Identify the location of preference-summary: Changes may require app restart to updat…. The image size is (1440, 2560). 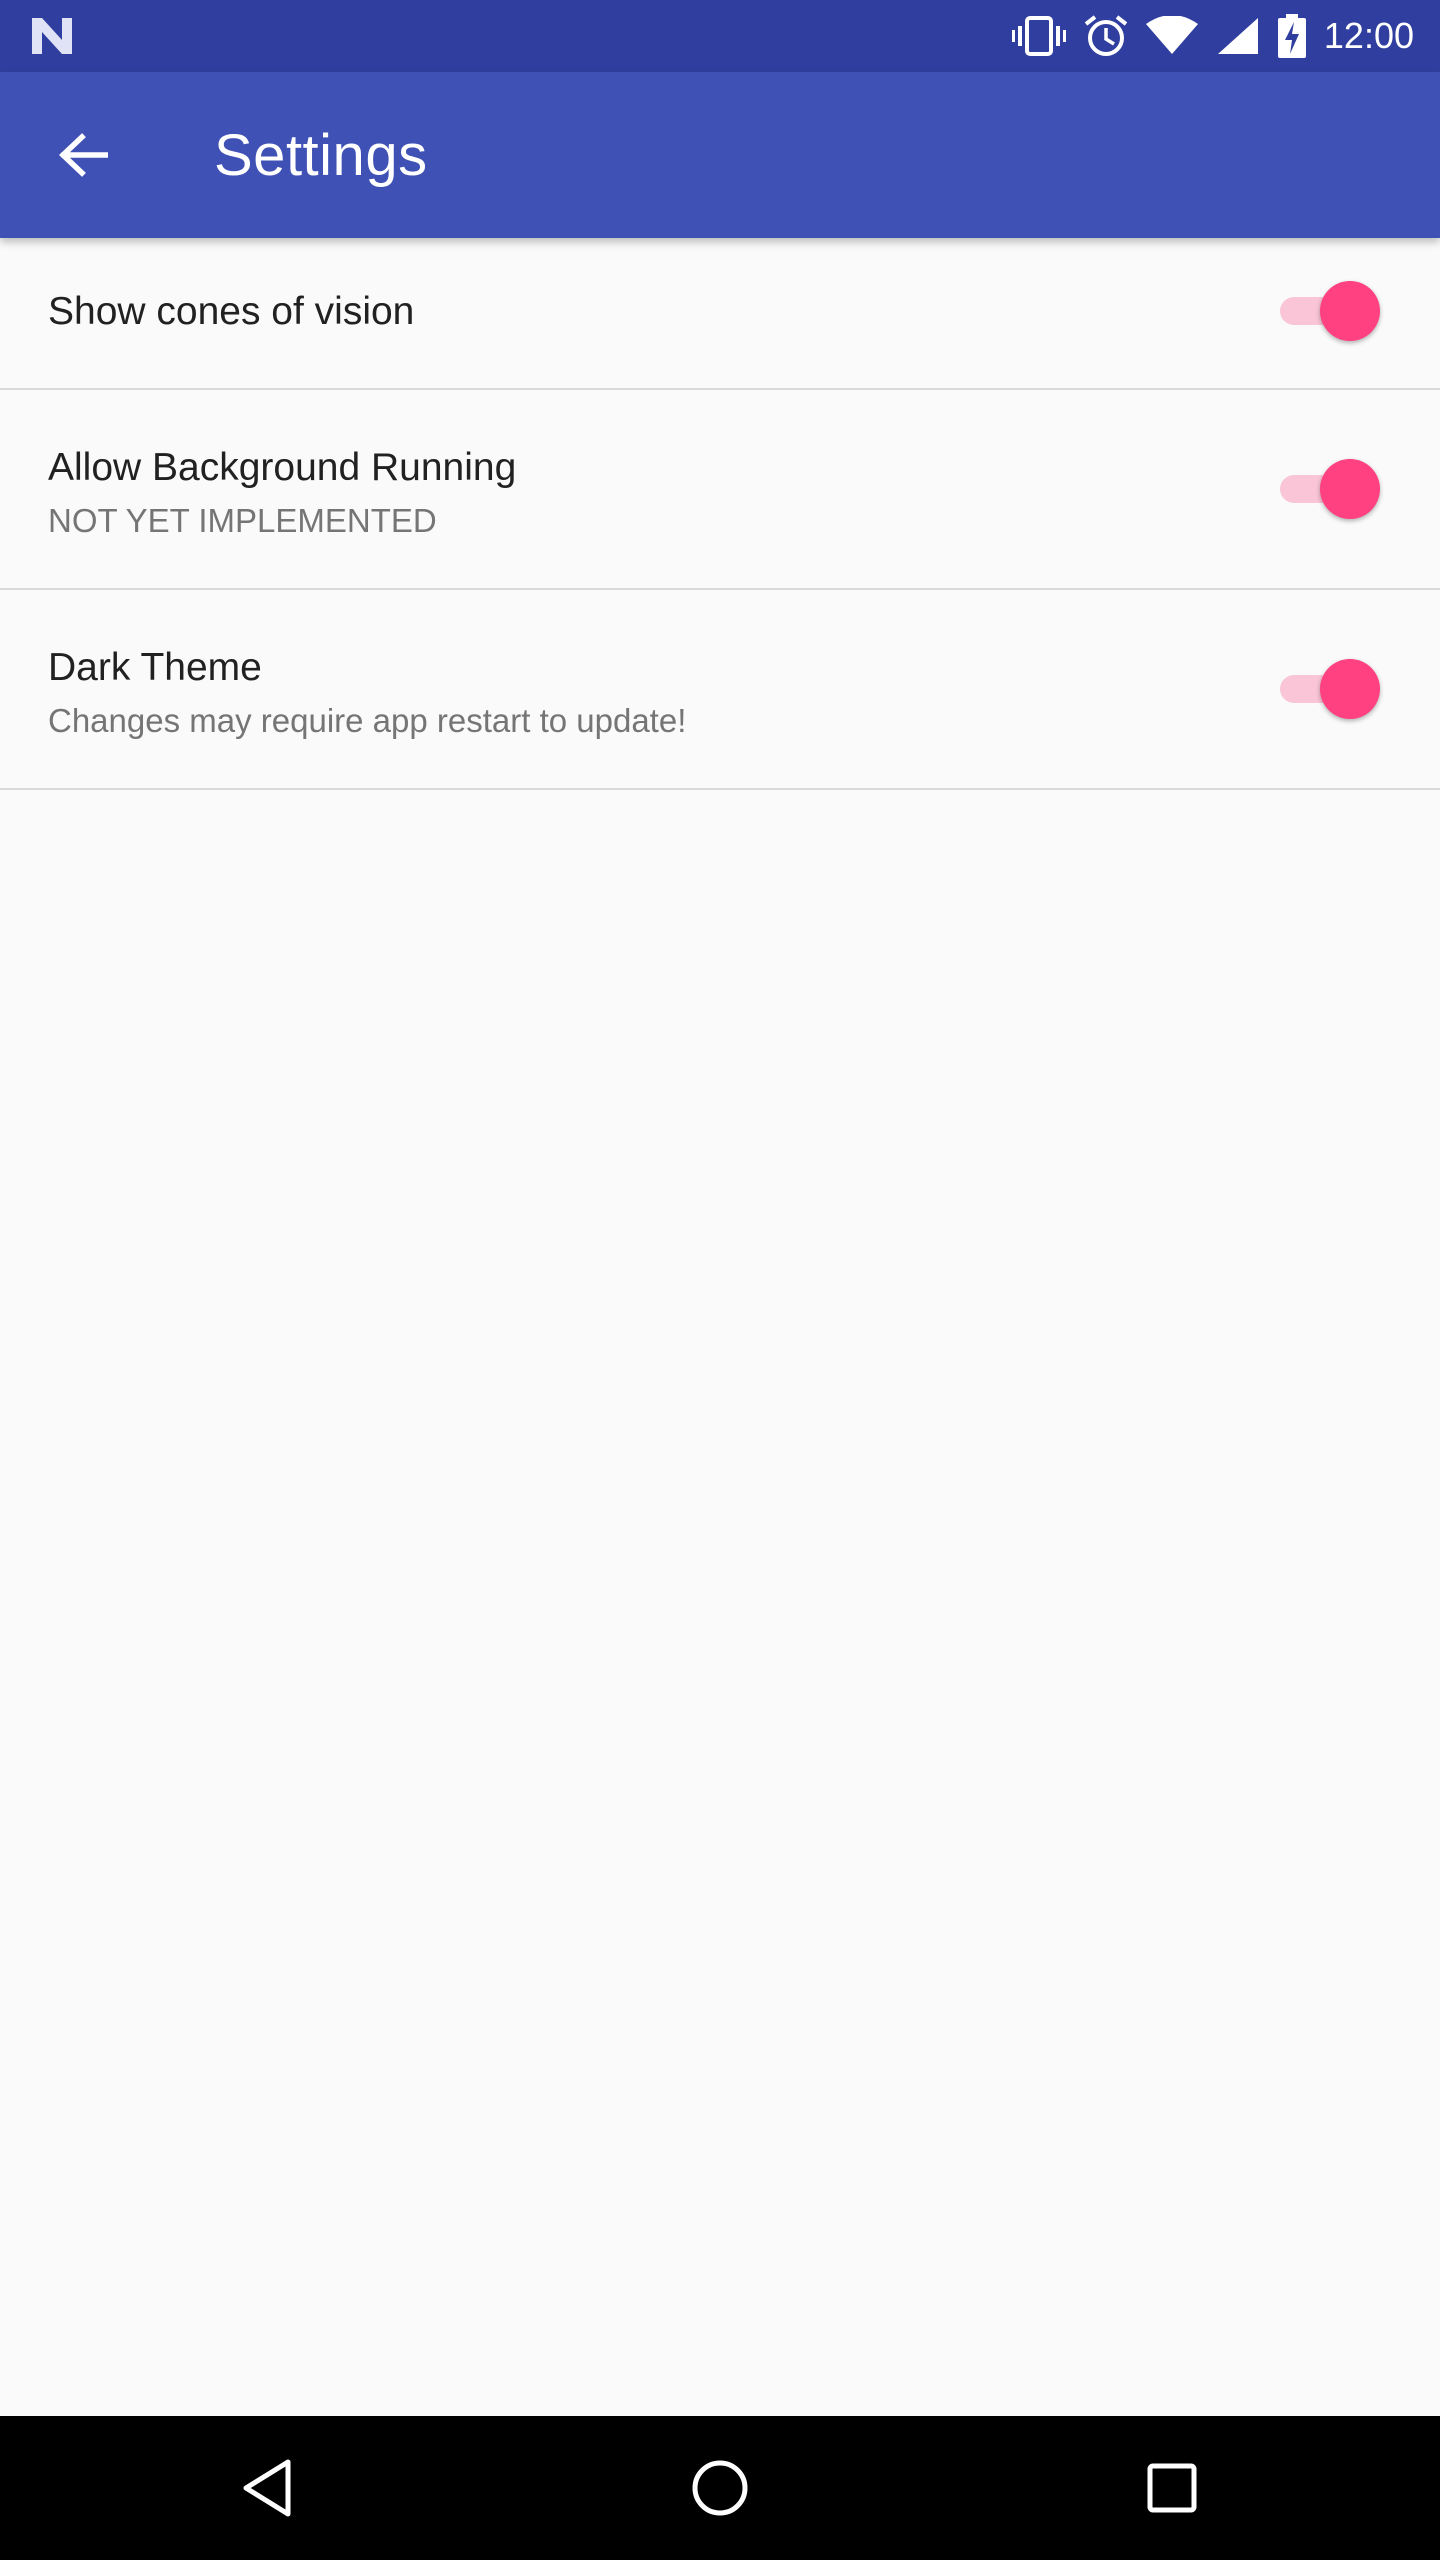
(367, 720).